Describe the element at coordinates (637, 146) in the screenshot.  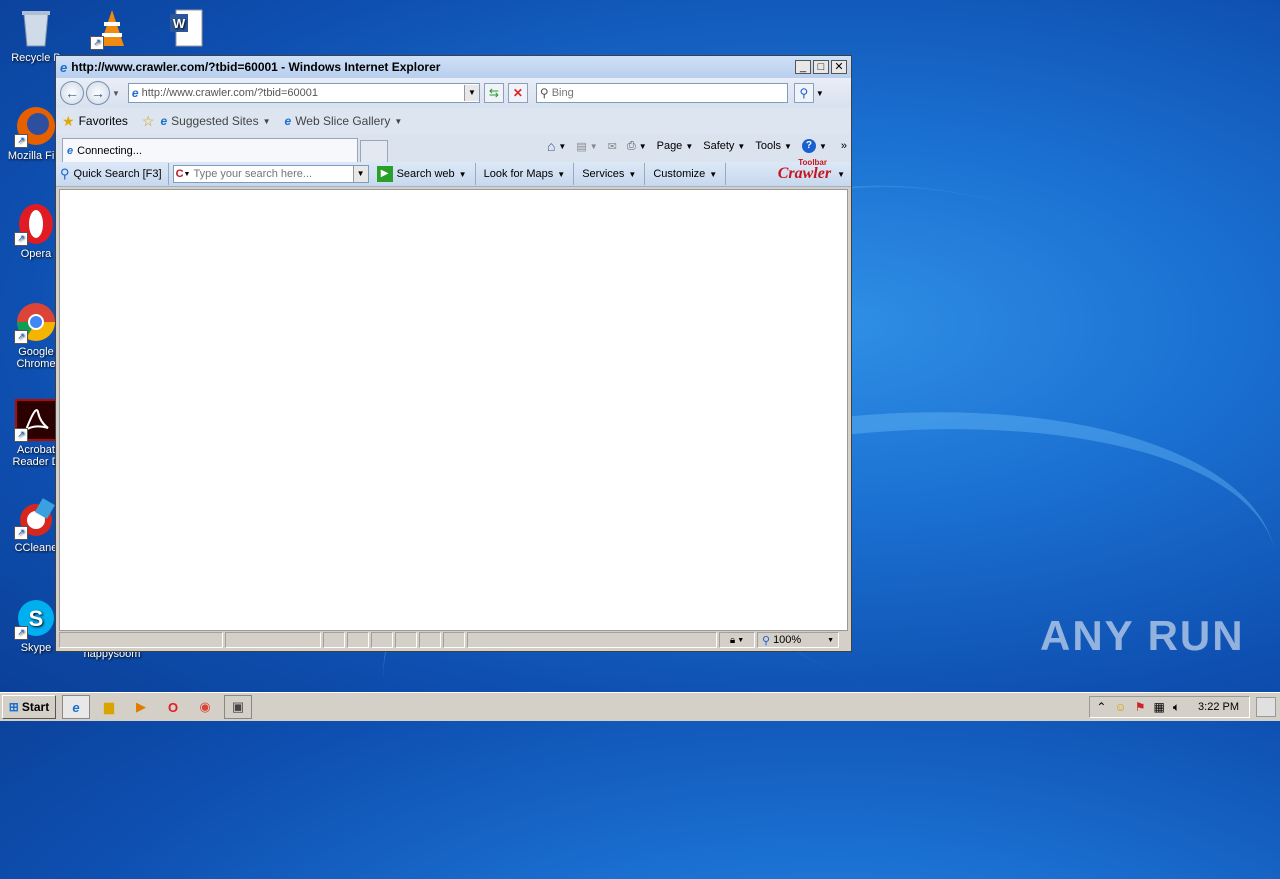
I see `print-button: ⎙ ▼` at that location.